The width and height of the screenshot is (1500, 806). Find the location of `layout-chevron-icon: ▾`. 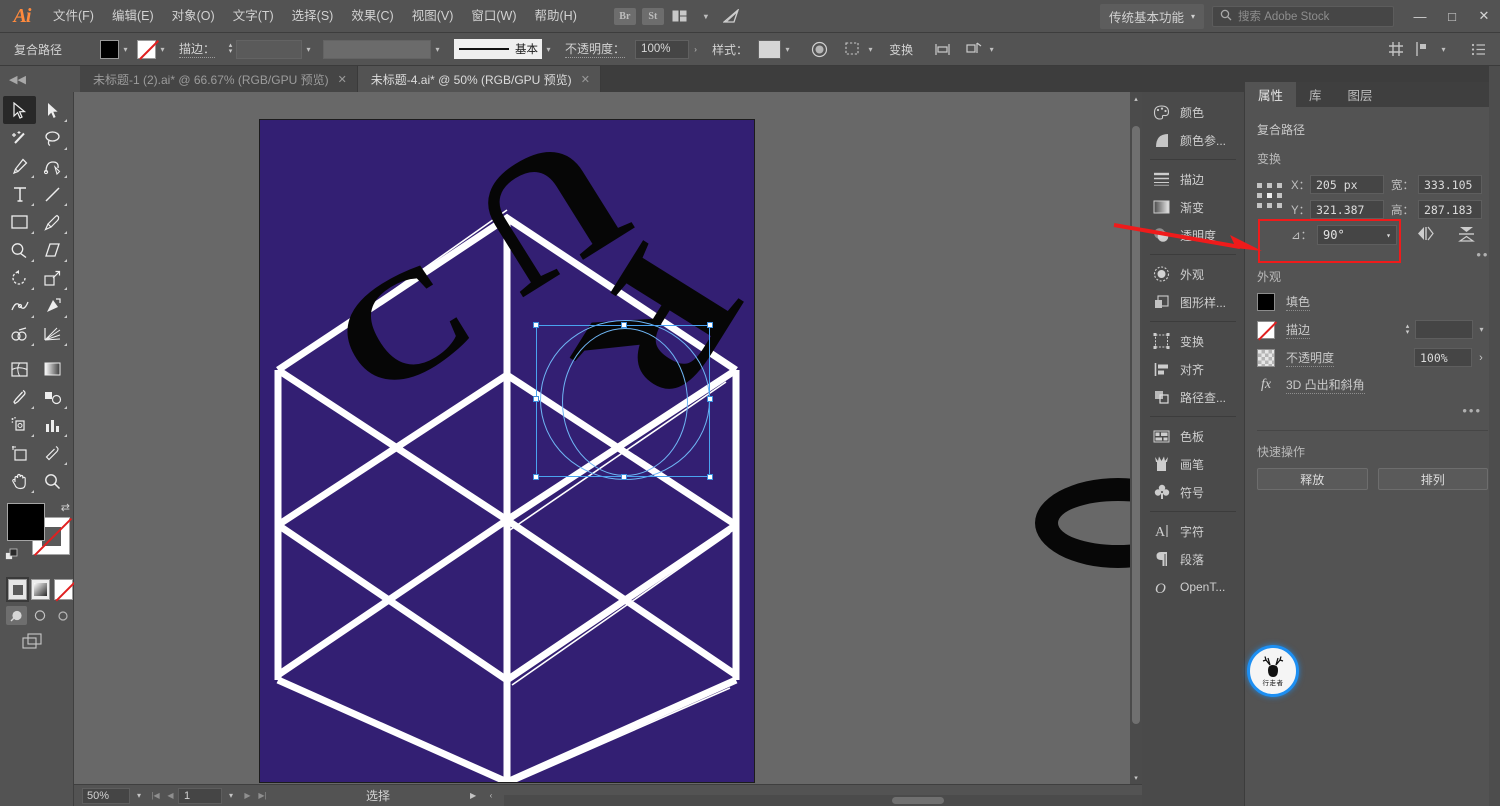

layout-chevron-icon: ▾ is located at coordinates (1443, 49).